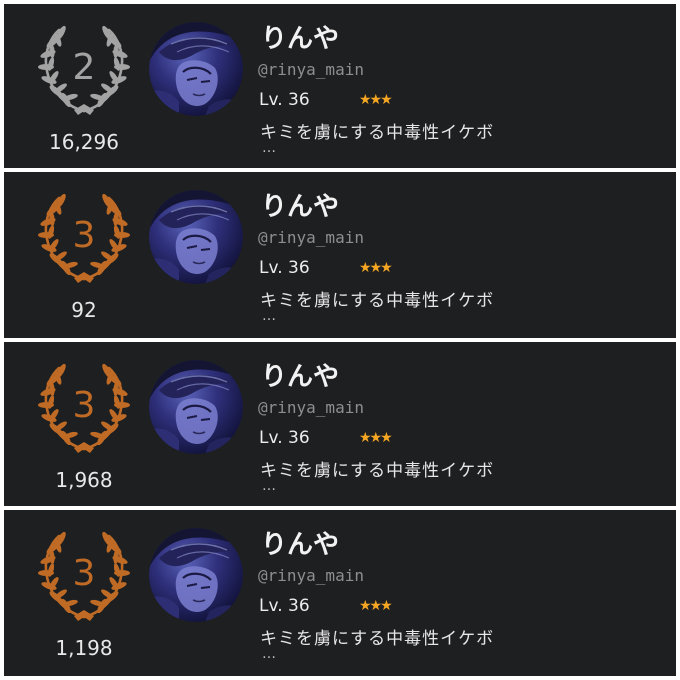 The height and width of the screenshot is (680, 680). Describe the element at coordinates (84, 142) in the screenshot. I see `score-value: 16,296` at that location.